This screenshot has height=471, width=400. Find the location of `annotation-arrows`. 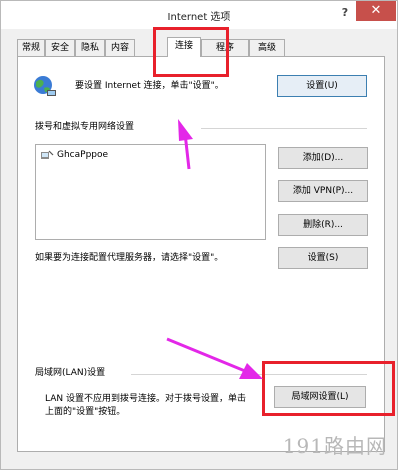

annotation-arrows is located at coordinates (214, 249).